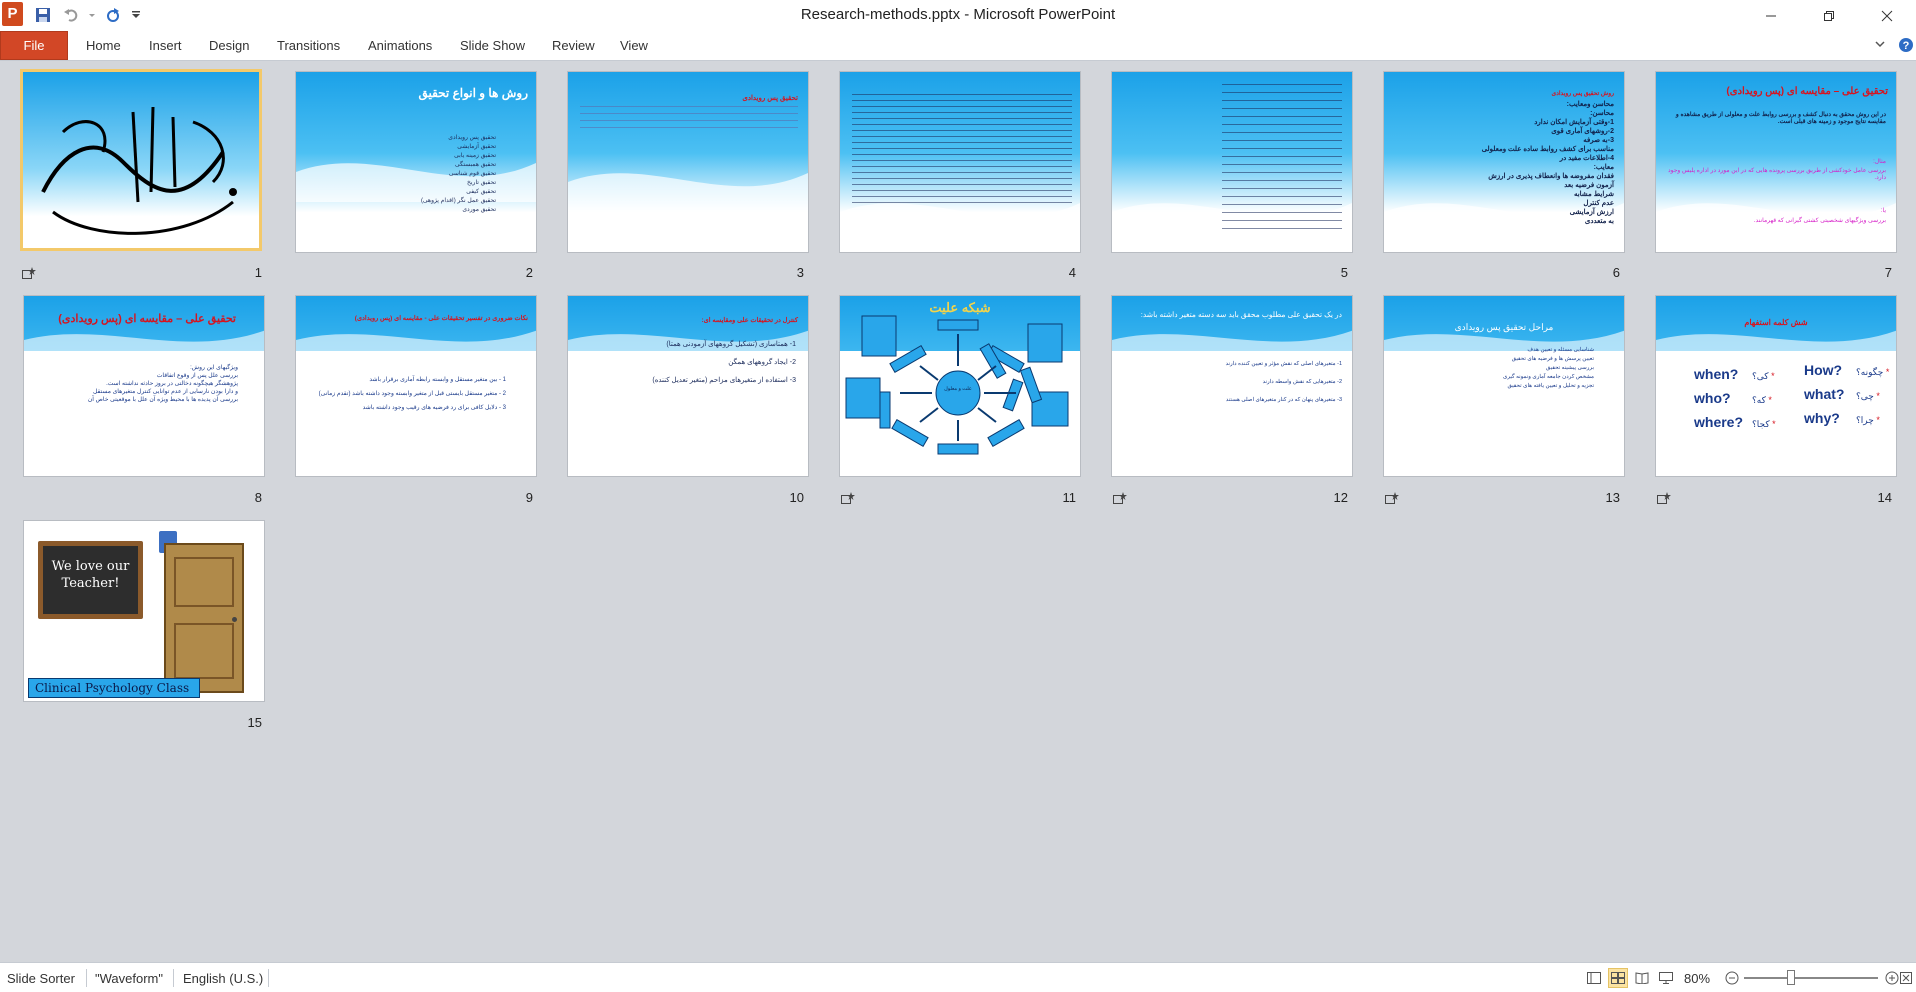 The height and width of the screenshot is (992, 1916). Describe the element at coordinates (1776, 322) in the screenshot. I see `slide-title: شش کلمه استفهام` at that location.